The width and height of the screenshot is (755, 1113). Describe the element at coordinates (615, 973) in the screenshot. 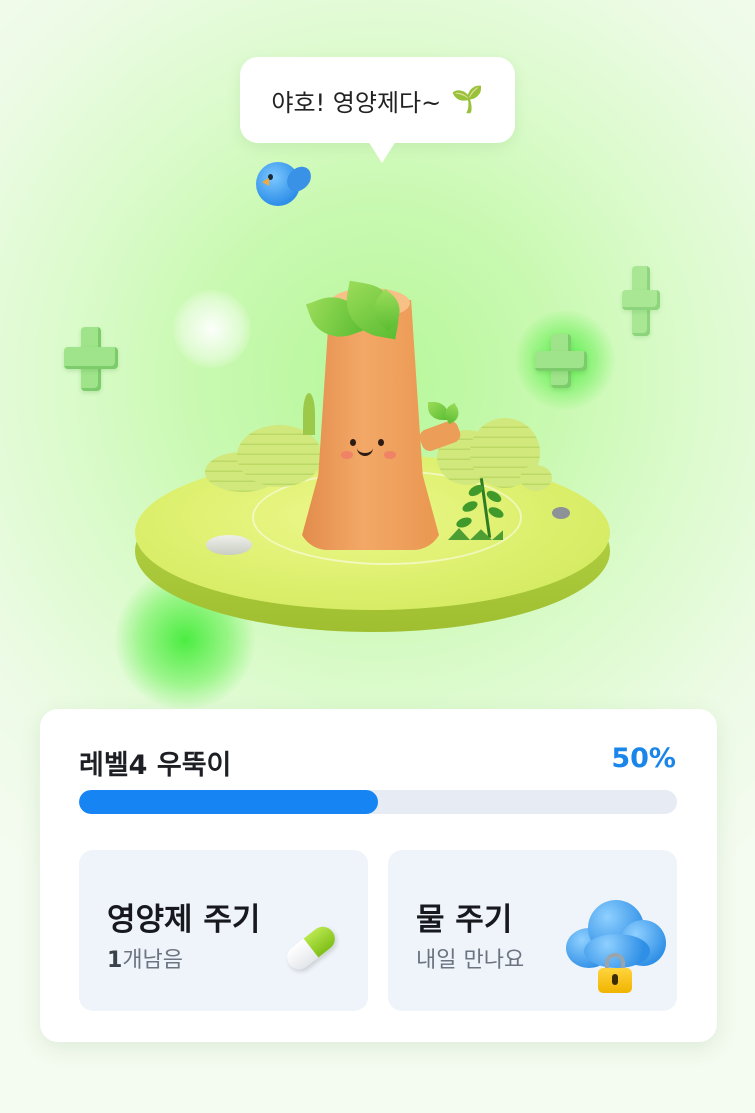

I see `lock-icon` at that location.